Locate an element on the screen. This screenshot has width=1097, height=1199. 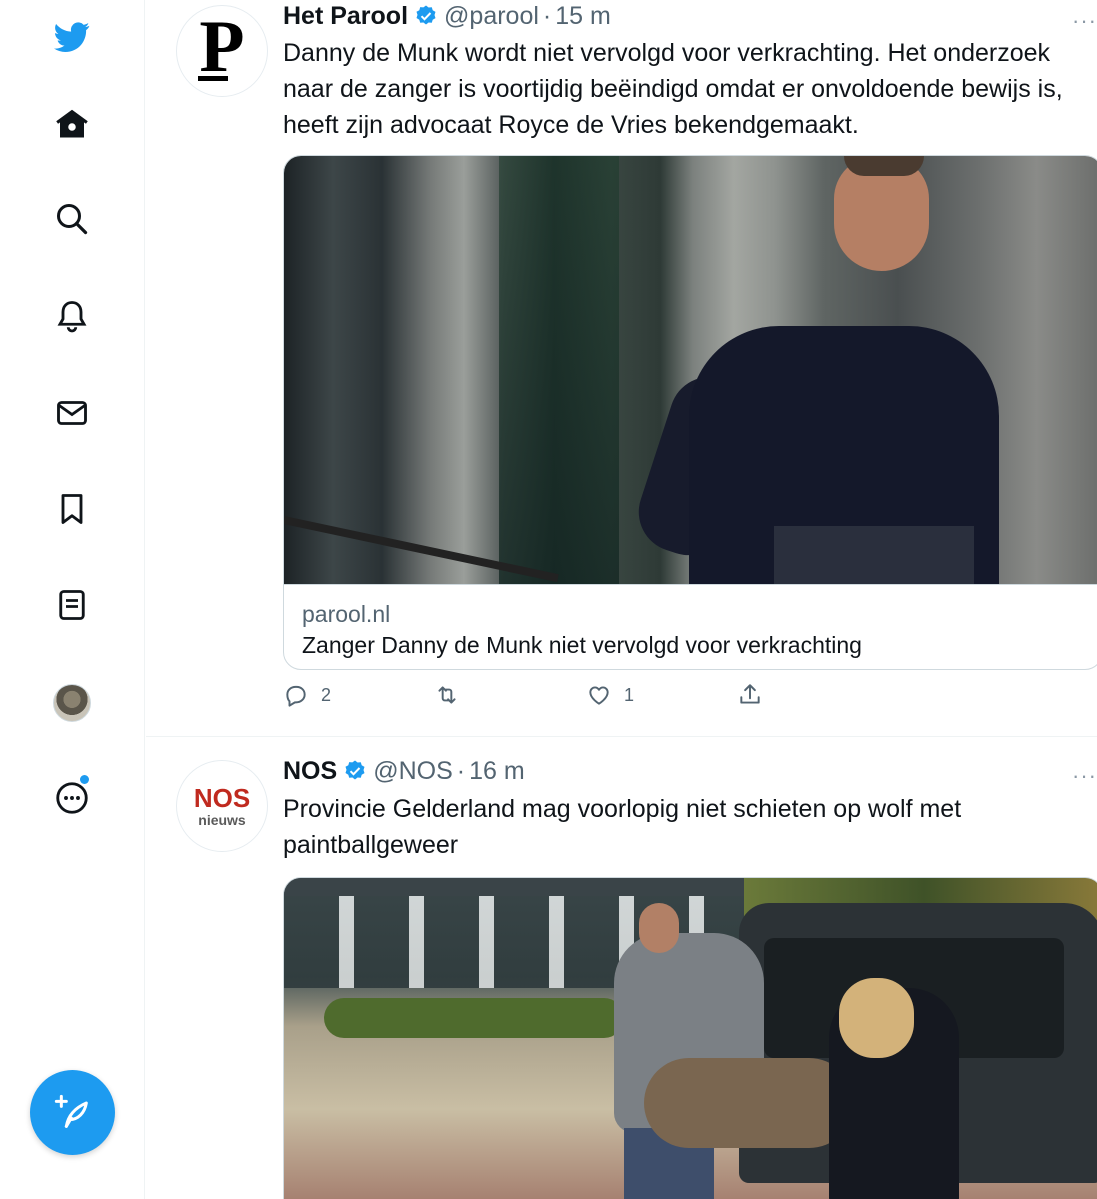
tweet-header: Het Parool @parool · 15 m is located at coordinates (447, 16).